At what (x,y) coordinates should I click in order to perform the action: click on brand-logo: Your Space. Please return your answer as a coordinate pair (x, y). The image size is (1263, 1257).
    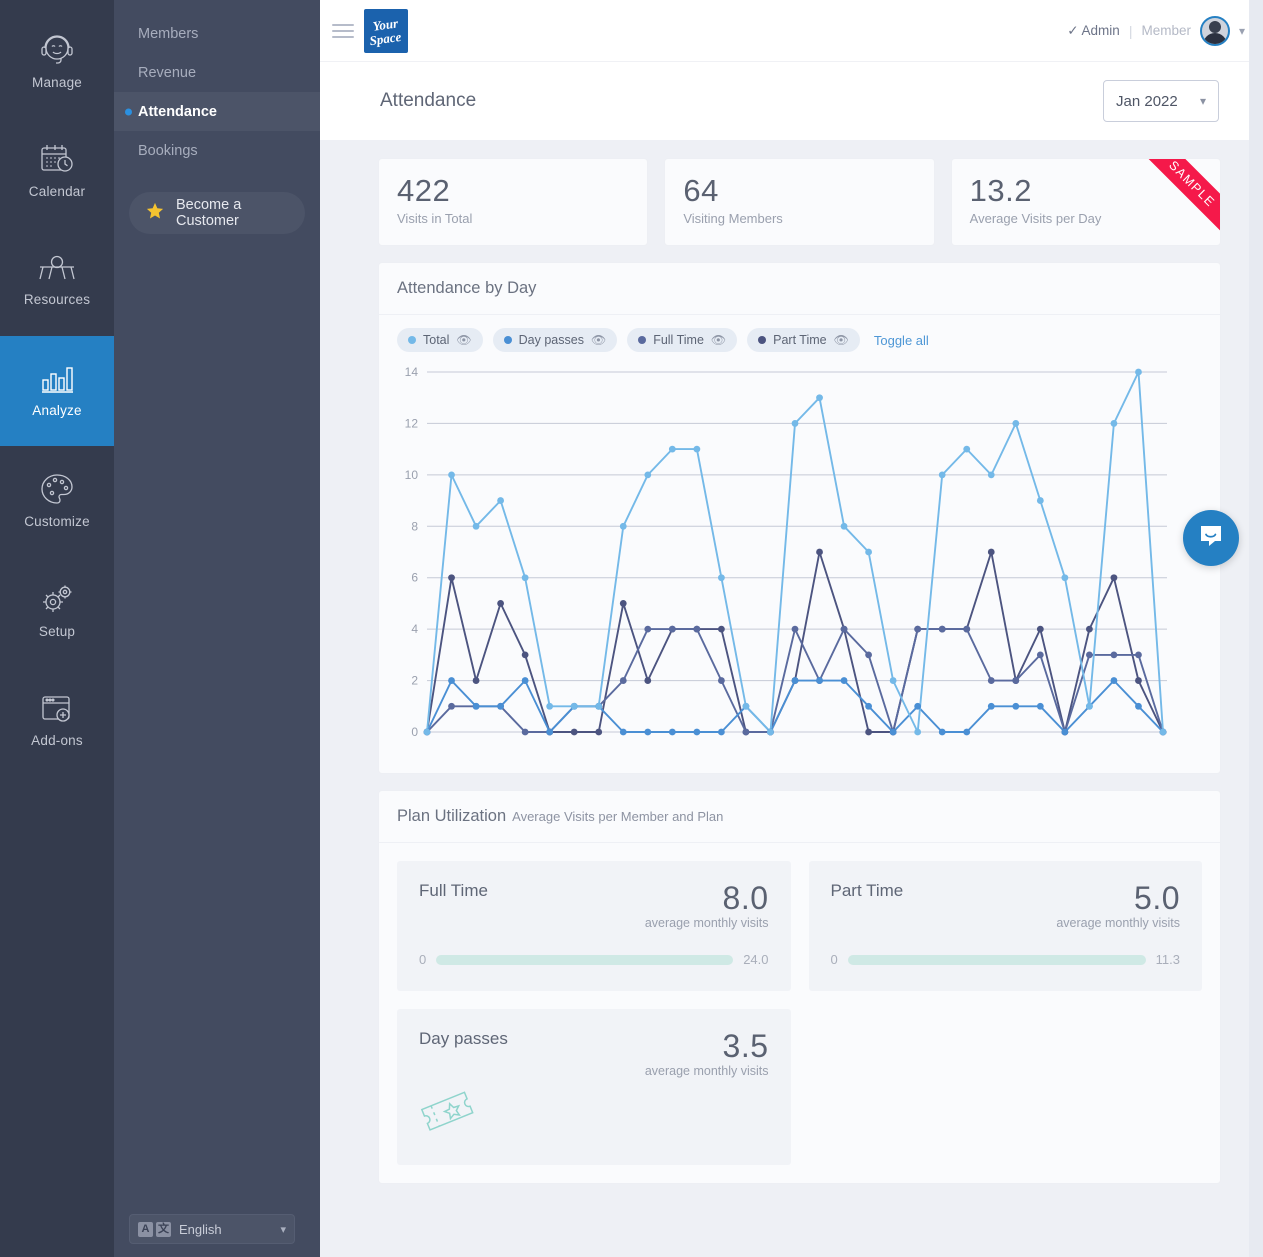
    Looking at the image, I should click on (386, 30).